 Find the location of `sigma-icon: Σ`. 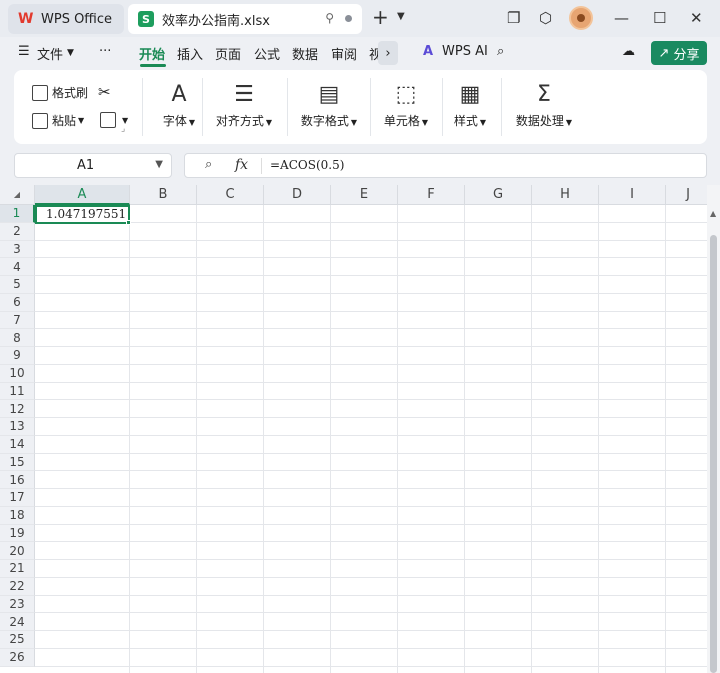

sigma-icon: Σ is located at coordinates (544, 94).